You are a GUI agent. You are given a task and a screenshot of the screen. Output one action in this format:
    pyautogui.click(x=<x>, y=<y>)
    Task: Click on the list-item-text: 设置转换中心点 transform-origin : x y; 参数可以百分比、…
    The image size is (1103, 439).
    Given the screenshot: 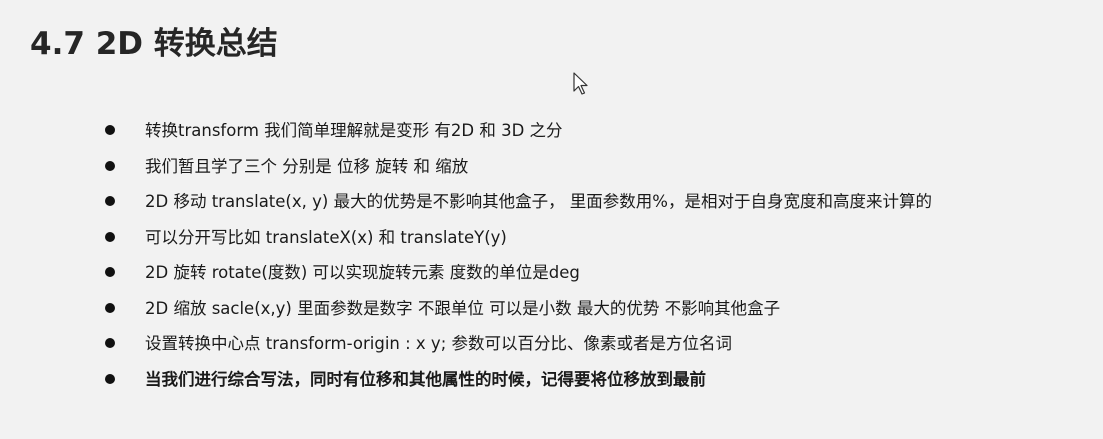 What is the action you would take?
    pyautogui.click(x=438, y=343)
    